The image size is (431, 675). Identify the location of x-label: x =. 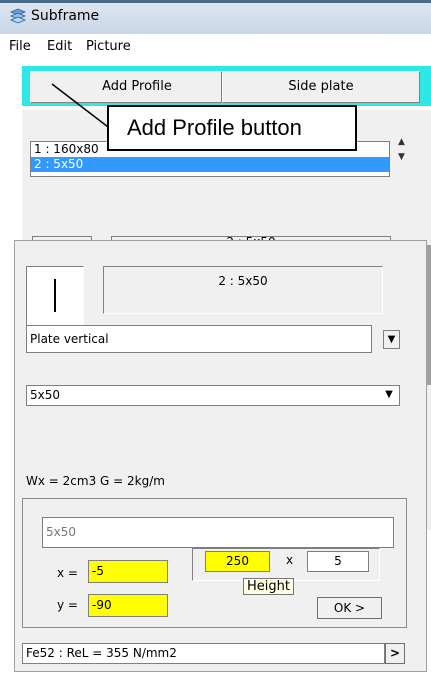
(67, 573).